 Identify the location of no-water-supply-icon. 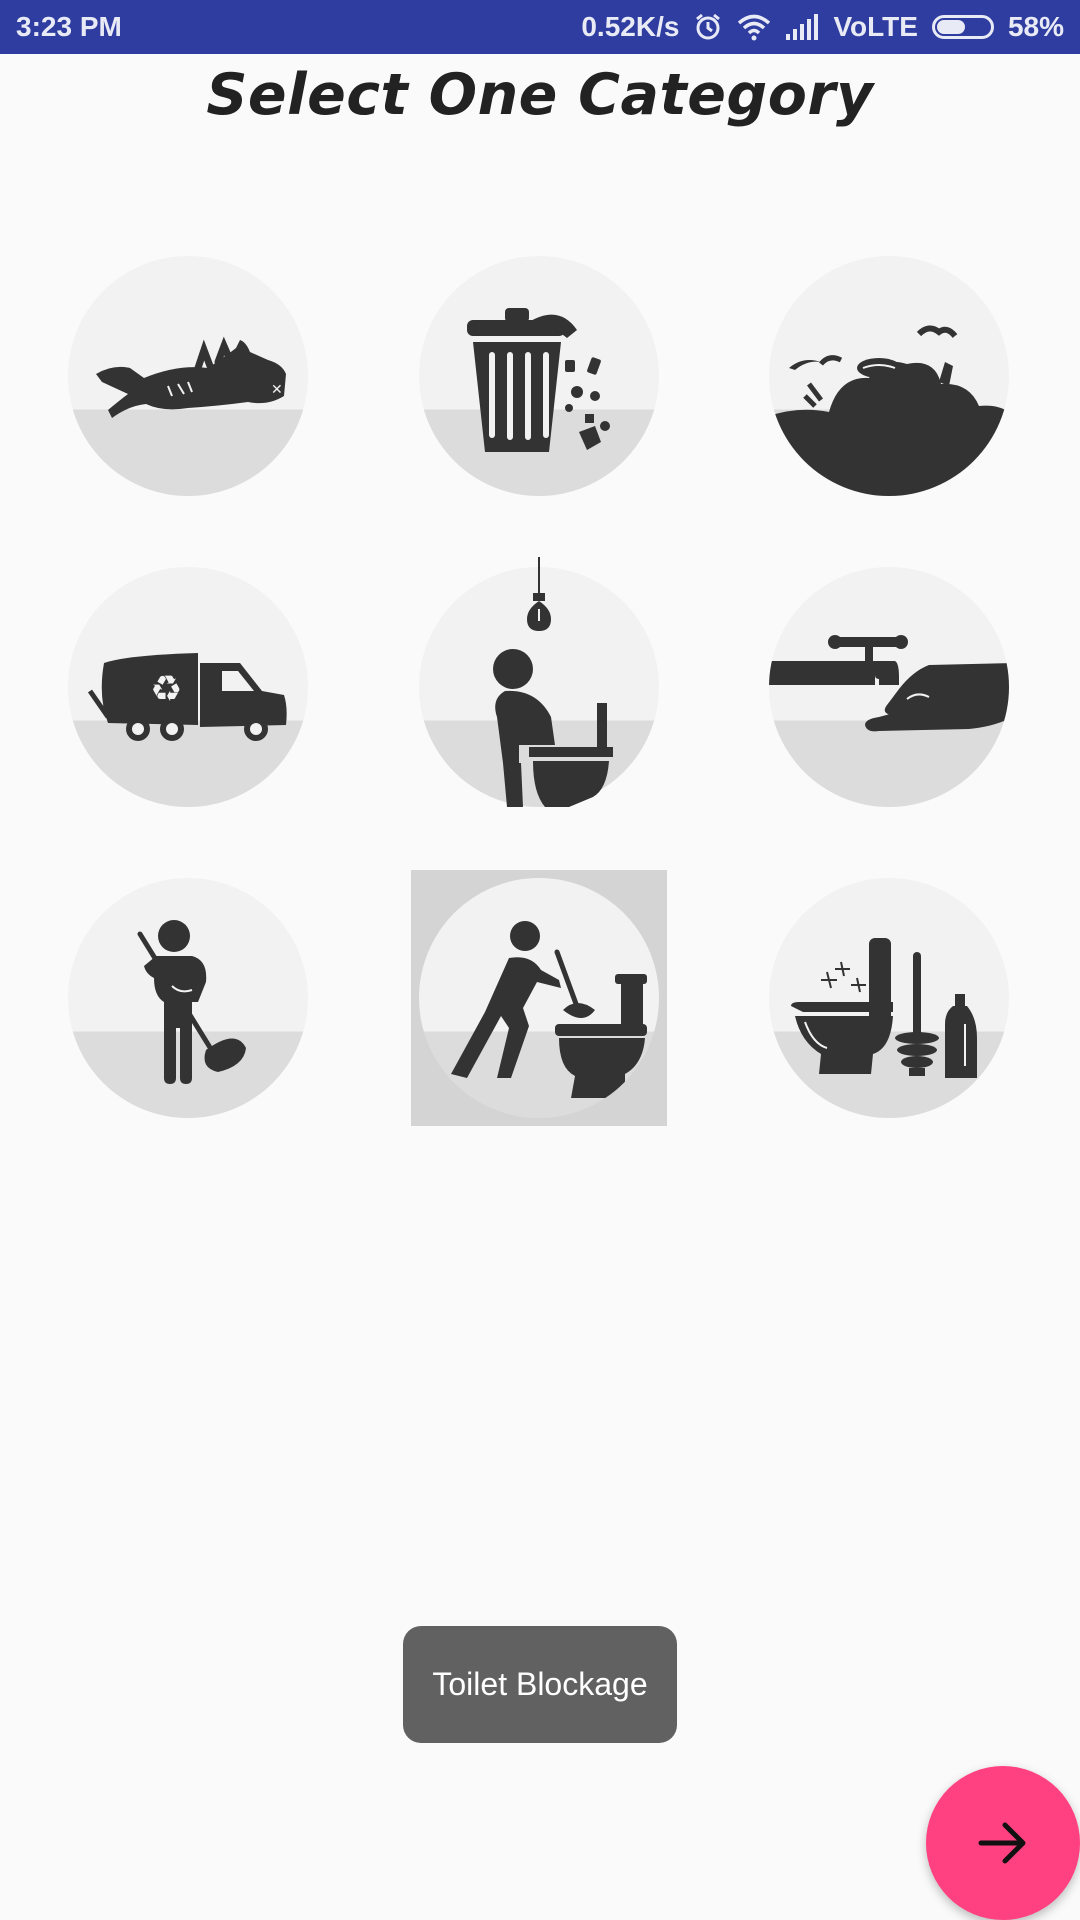
(889, 683).